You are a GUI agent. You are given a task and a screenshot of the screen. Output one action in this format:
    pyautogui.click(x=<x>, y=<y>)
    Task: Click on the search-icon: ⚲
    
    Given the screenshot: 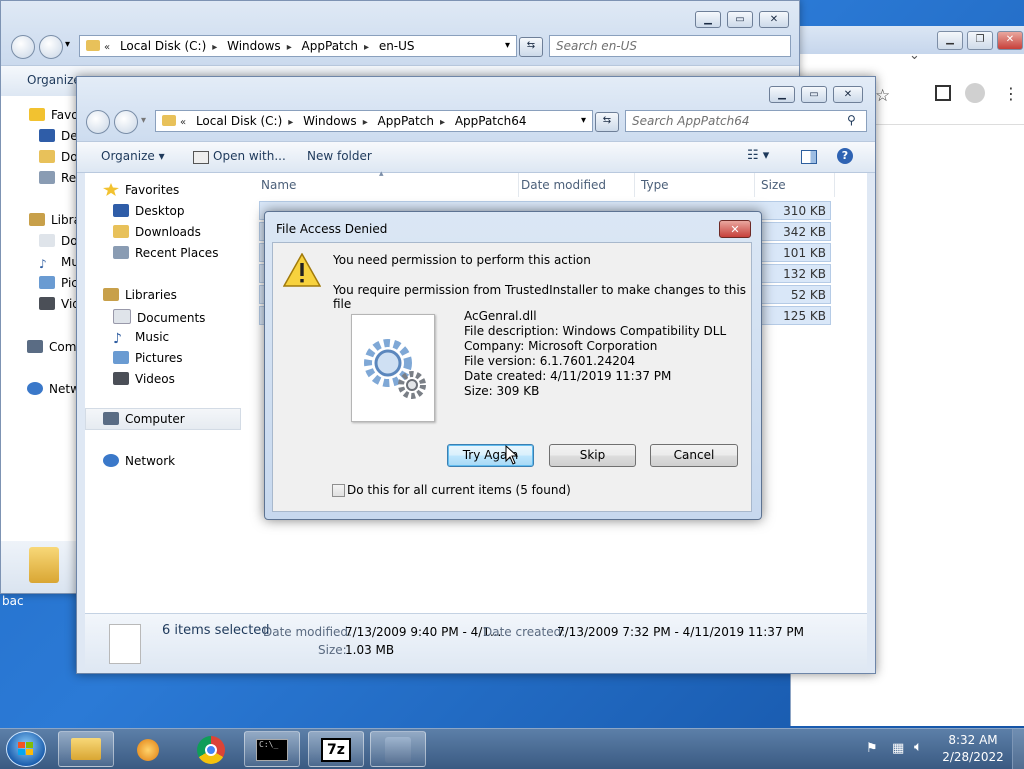 What is the action you would take?
    pyautogui.click(x=851, y=120)
    